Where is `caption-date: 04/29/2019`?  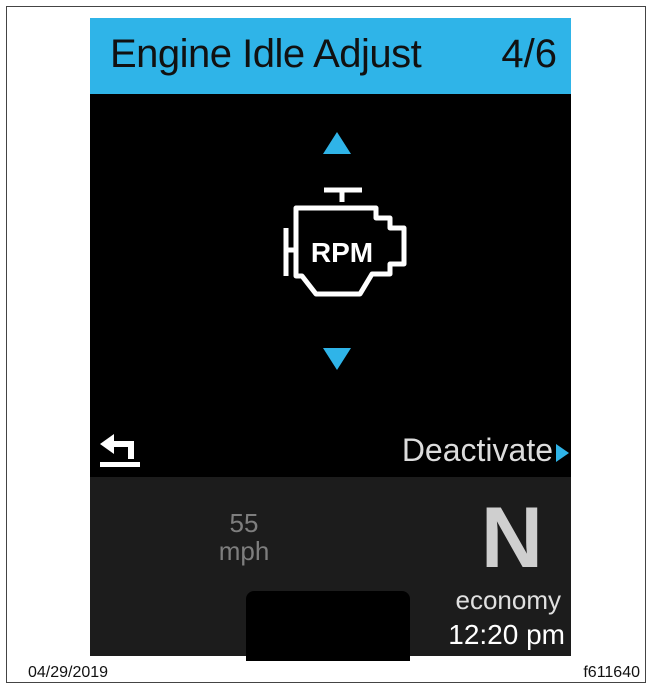 caption-date: 04/29/2019 is located at coordinates (68, 672).